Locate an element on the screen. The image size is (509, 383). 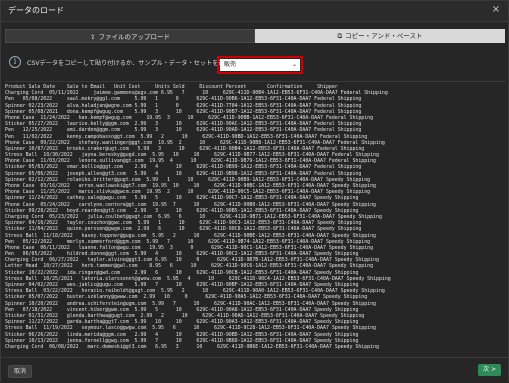
divider is located at coordinates (255, 81).